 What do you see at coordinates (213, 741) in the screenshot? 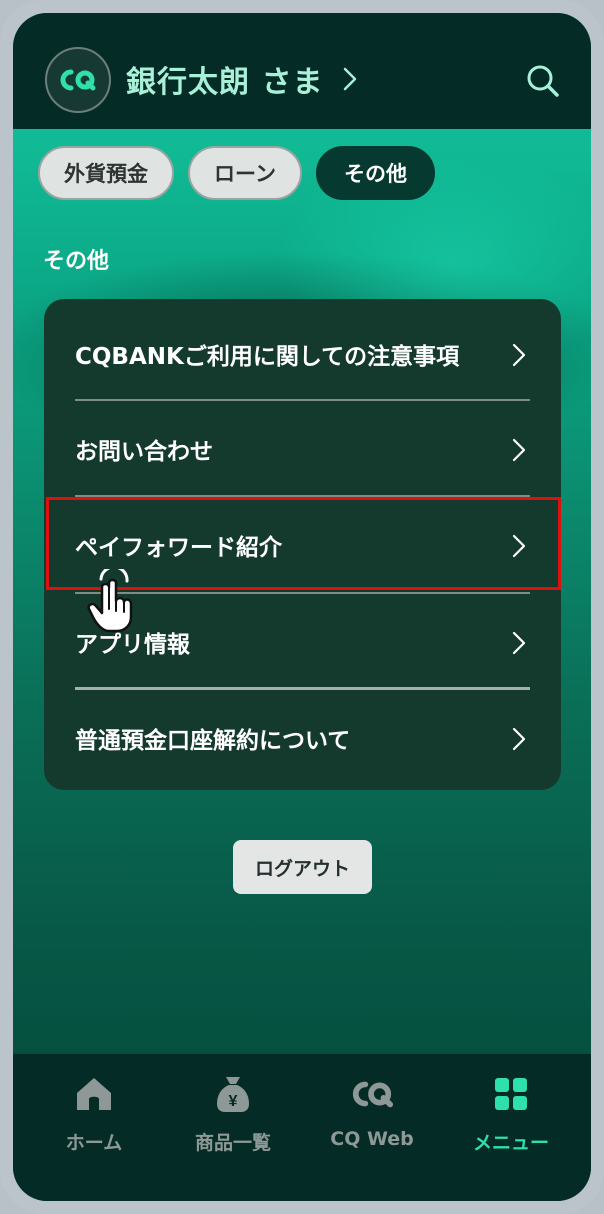
I see `menu-item-label: 普通預金口座解約について` at bounding box center [213, 741].